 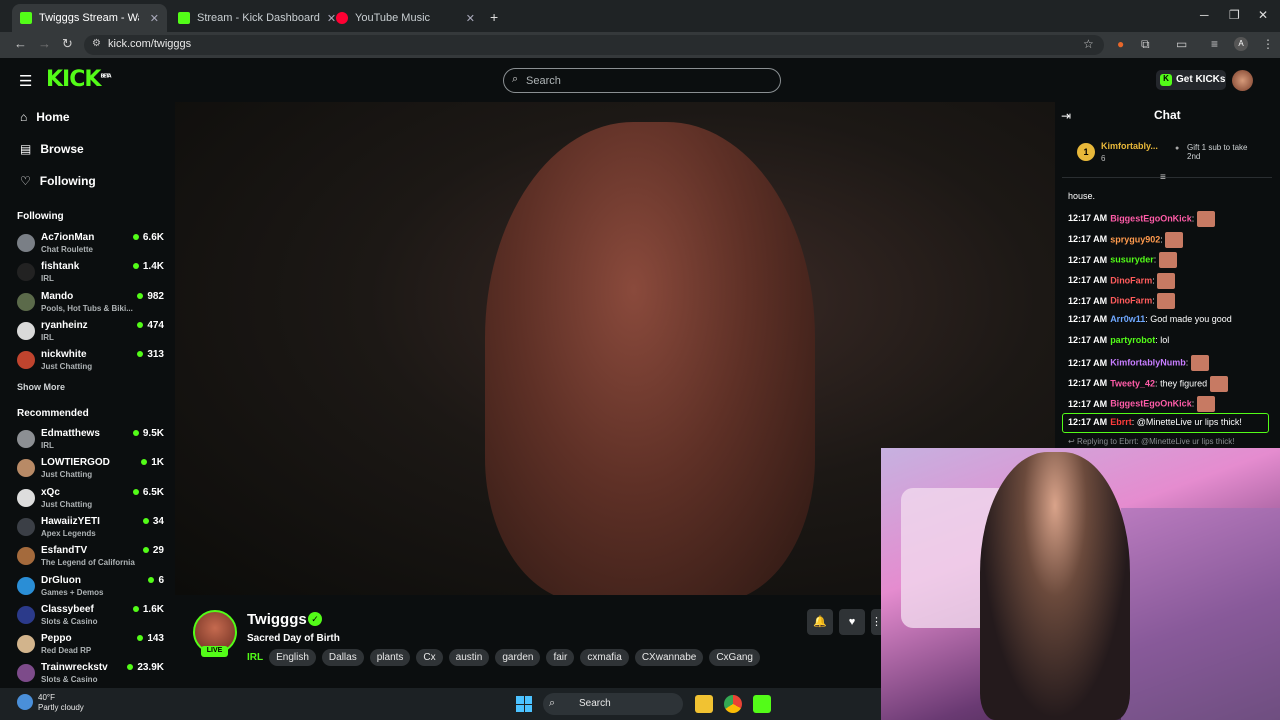 I want to click on sidebar-channel-recommended-5: DrGluon Games + Demos 6, so click(x=92, y=588).